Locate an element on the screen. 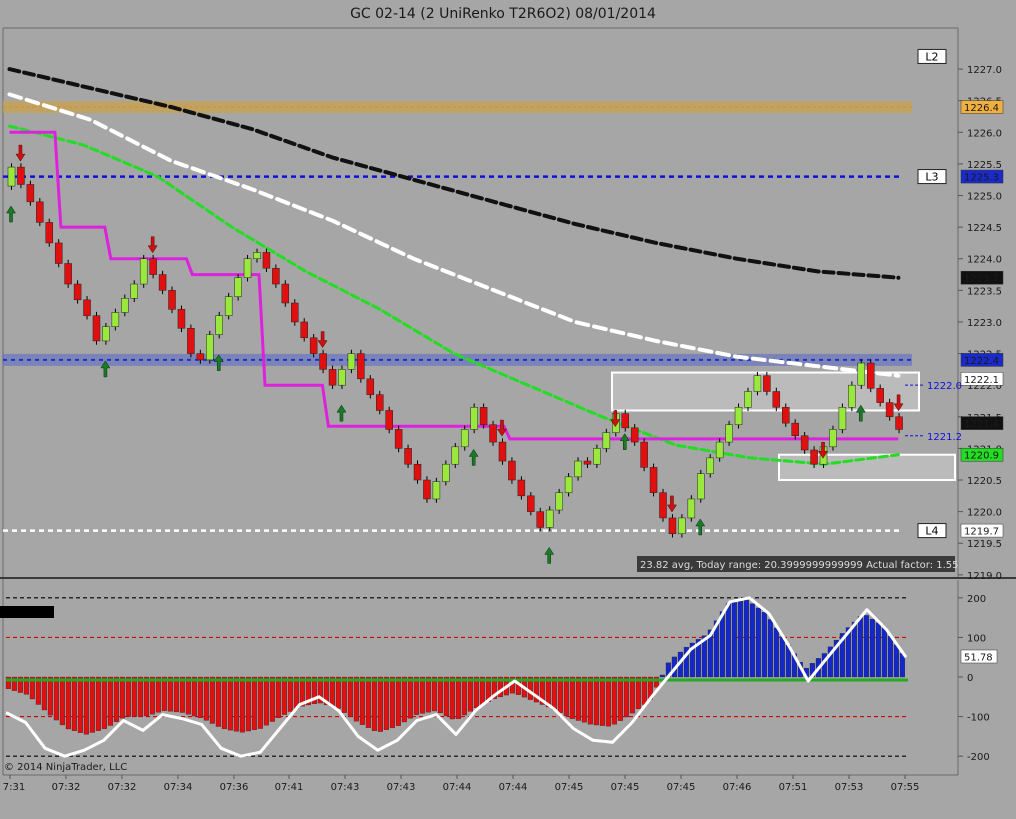 Image resolution: width=1016 pixels, height=819 pixels. price-tick-label: 1220.0 is located at coordinates (984, 513).